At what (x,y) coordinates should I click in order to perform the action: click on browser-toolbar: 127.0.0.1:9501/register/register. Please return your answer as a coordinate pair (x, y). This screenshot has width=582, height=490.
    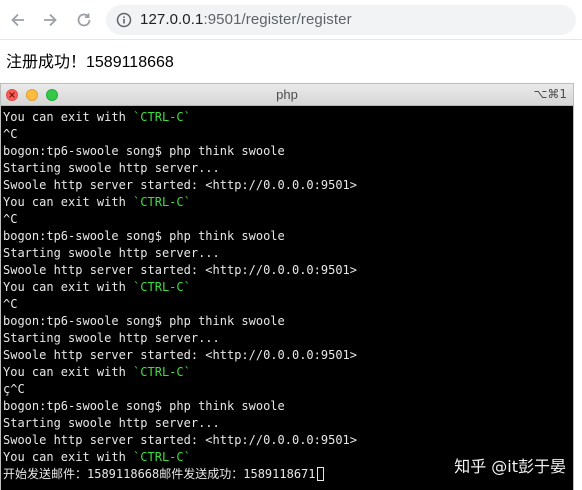
    Looking at the image, I should click on (291, 20).